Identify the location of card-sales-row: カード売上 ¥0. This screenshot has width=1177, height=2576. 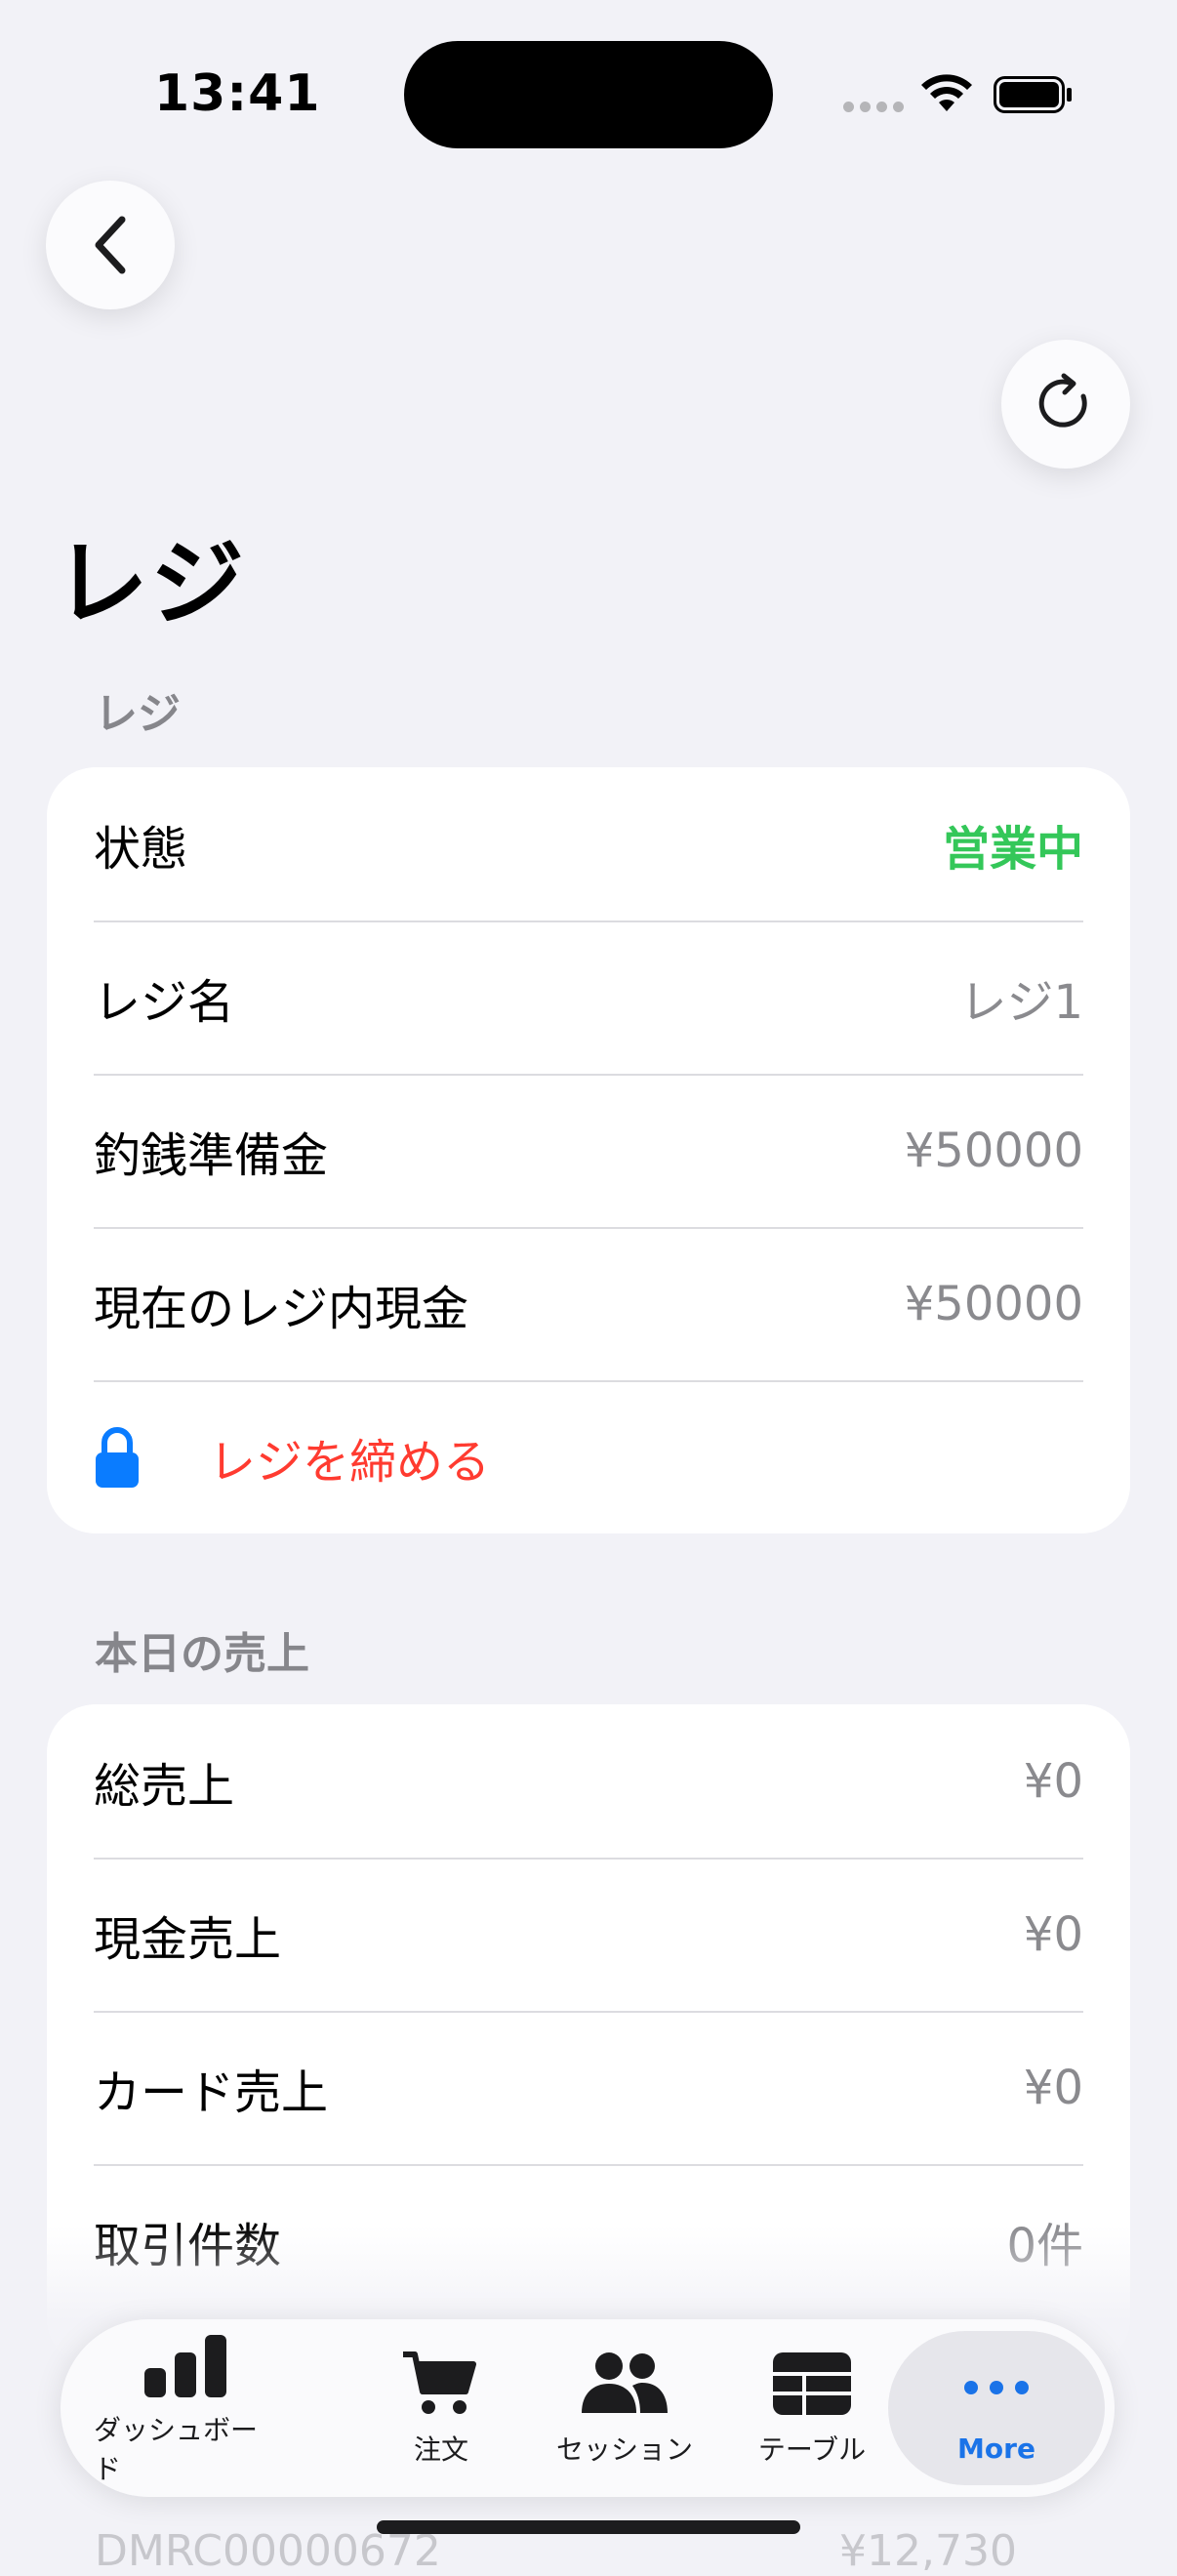
(588, 2087).